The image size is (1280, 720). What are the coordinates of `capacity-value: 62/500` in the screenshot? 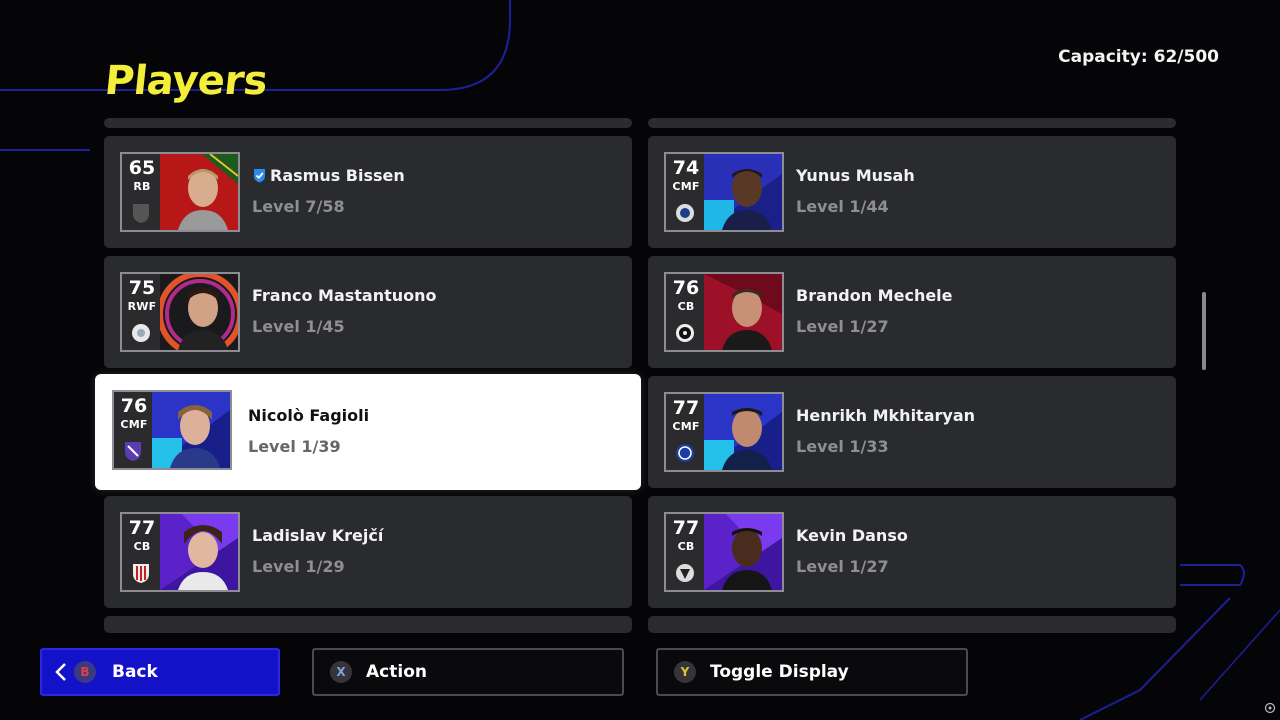 It's located at (1186, 57).